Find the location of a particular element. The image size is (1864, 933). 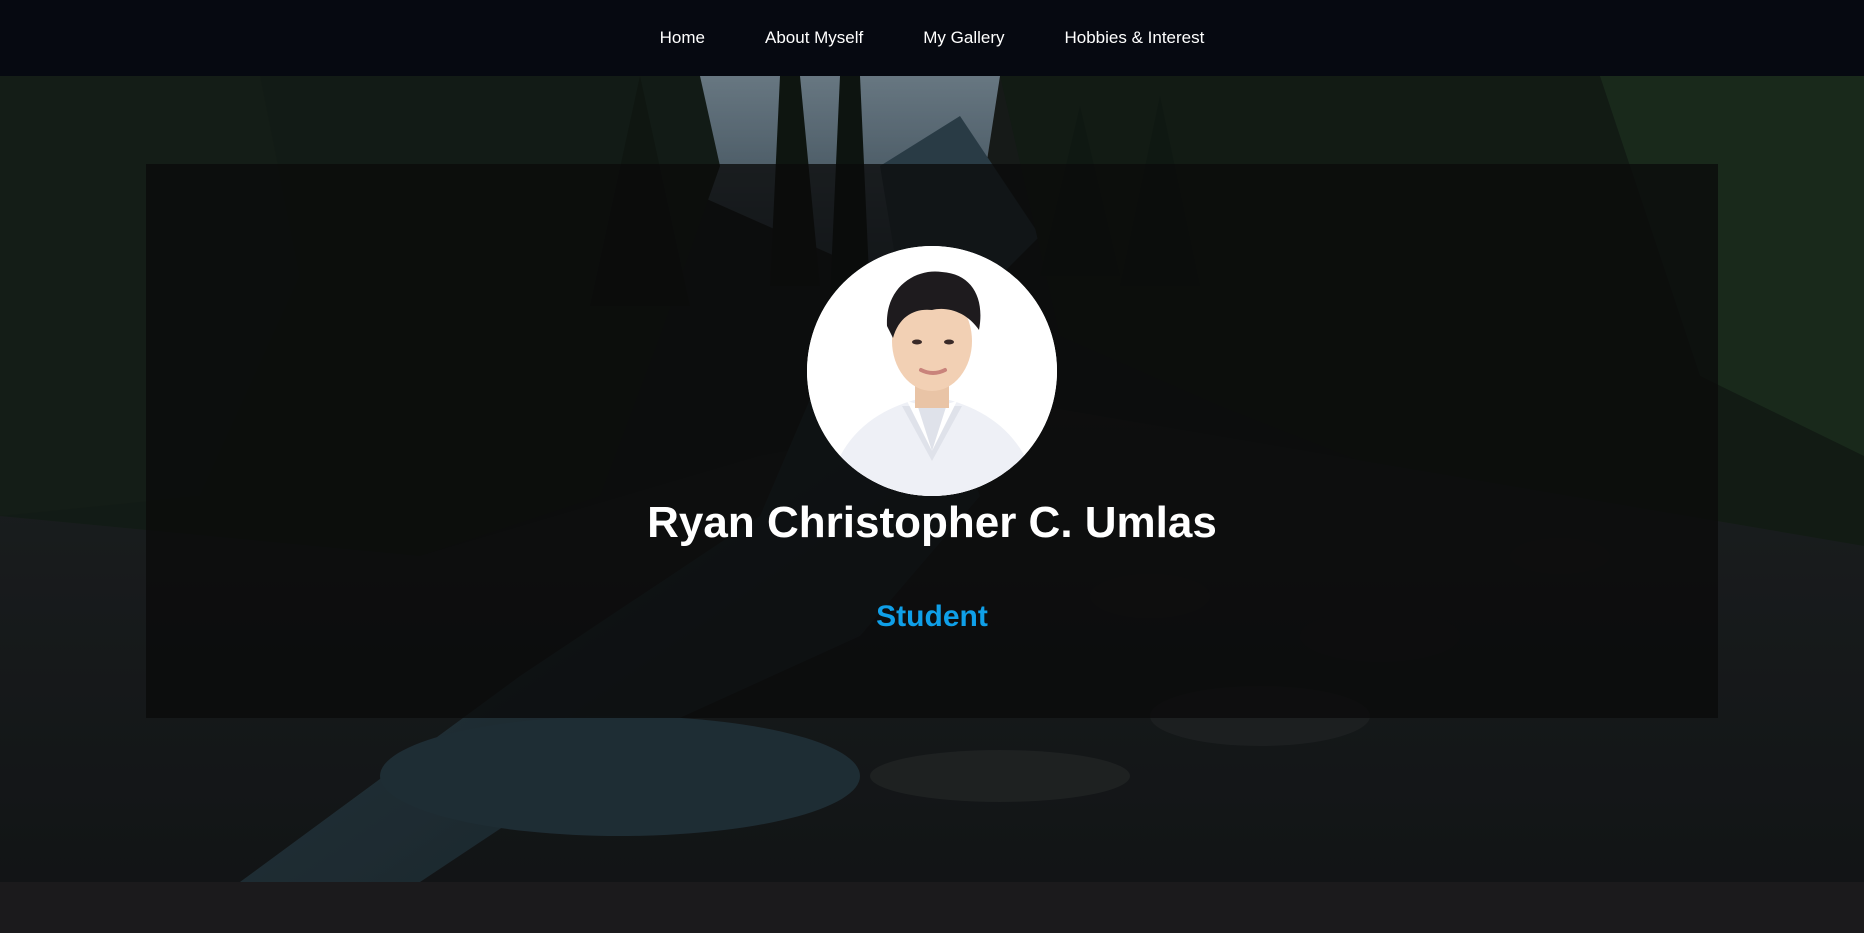

nav-home-link: Home is located at coordinates (682, 37).